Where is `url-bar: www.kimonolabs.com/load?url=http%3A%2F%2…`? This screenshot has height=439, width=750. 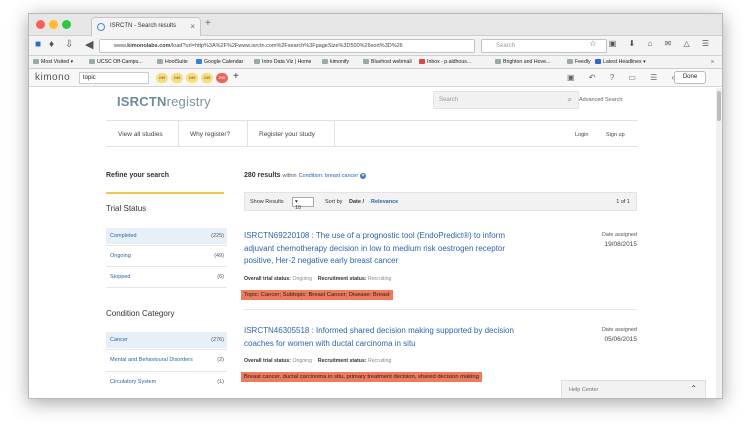 url-bar: www.kimonolabs.com/load?url=http%3A%2F%2… is located at coordinates (287, 46).